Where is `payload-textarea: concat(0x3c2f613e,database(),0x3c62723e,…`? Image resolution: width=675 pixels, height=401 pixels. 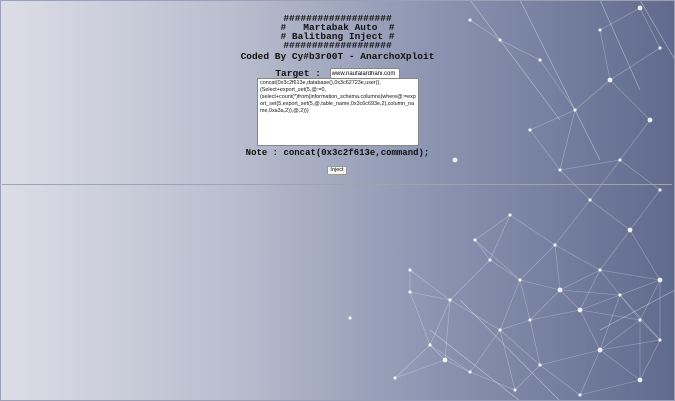 payload-textarea: concat(0x3c2f613e,database(),0x3c62723e,… is located at coordinates (338, 112).